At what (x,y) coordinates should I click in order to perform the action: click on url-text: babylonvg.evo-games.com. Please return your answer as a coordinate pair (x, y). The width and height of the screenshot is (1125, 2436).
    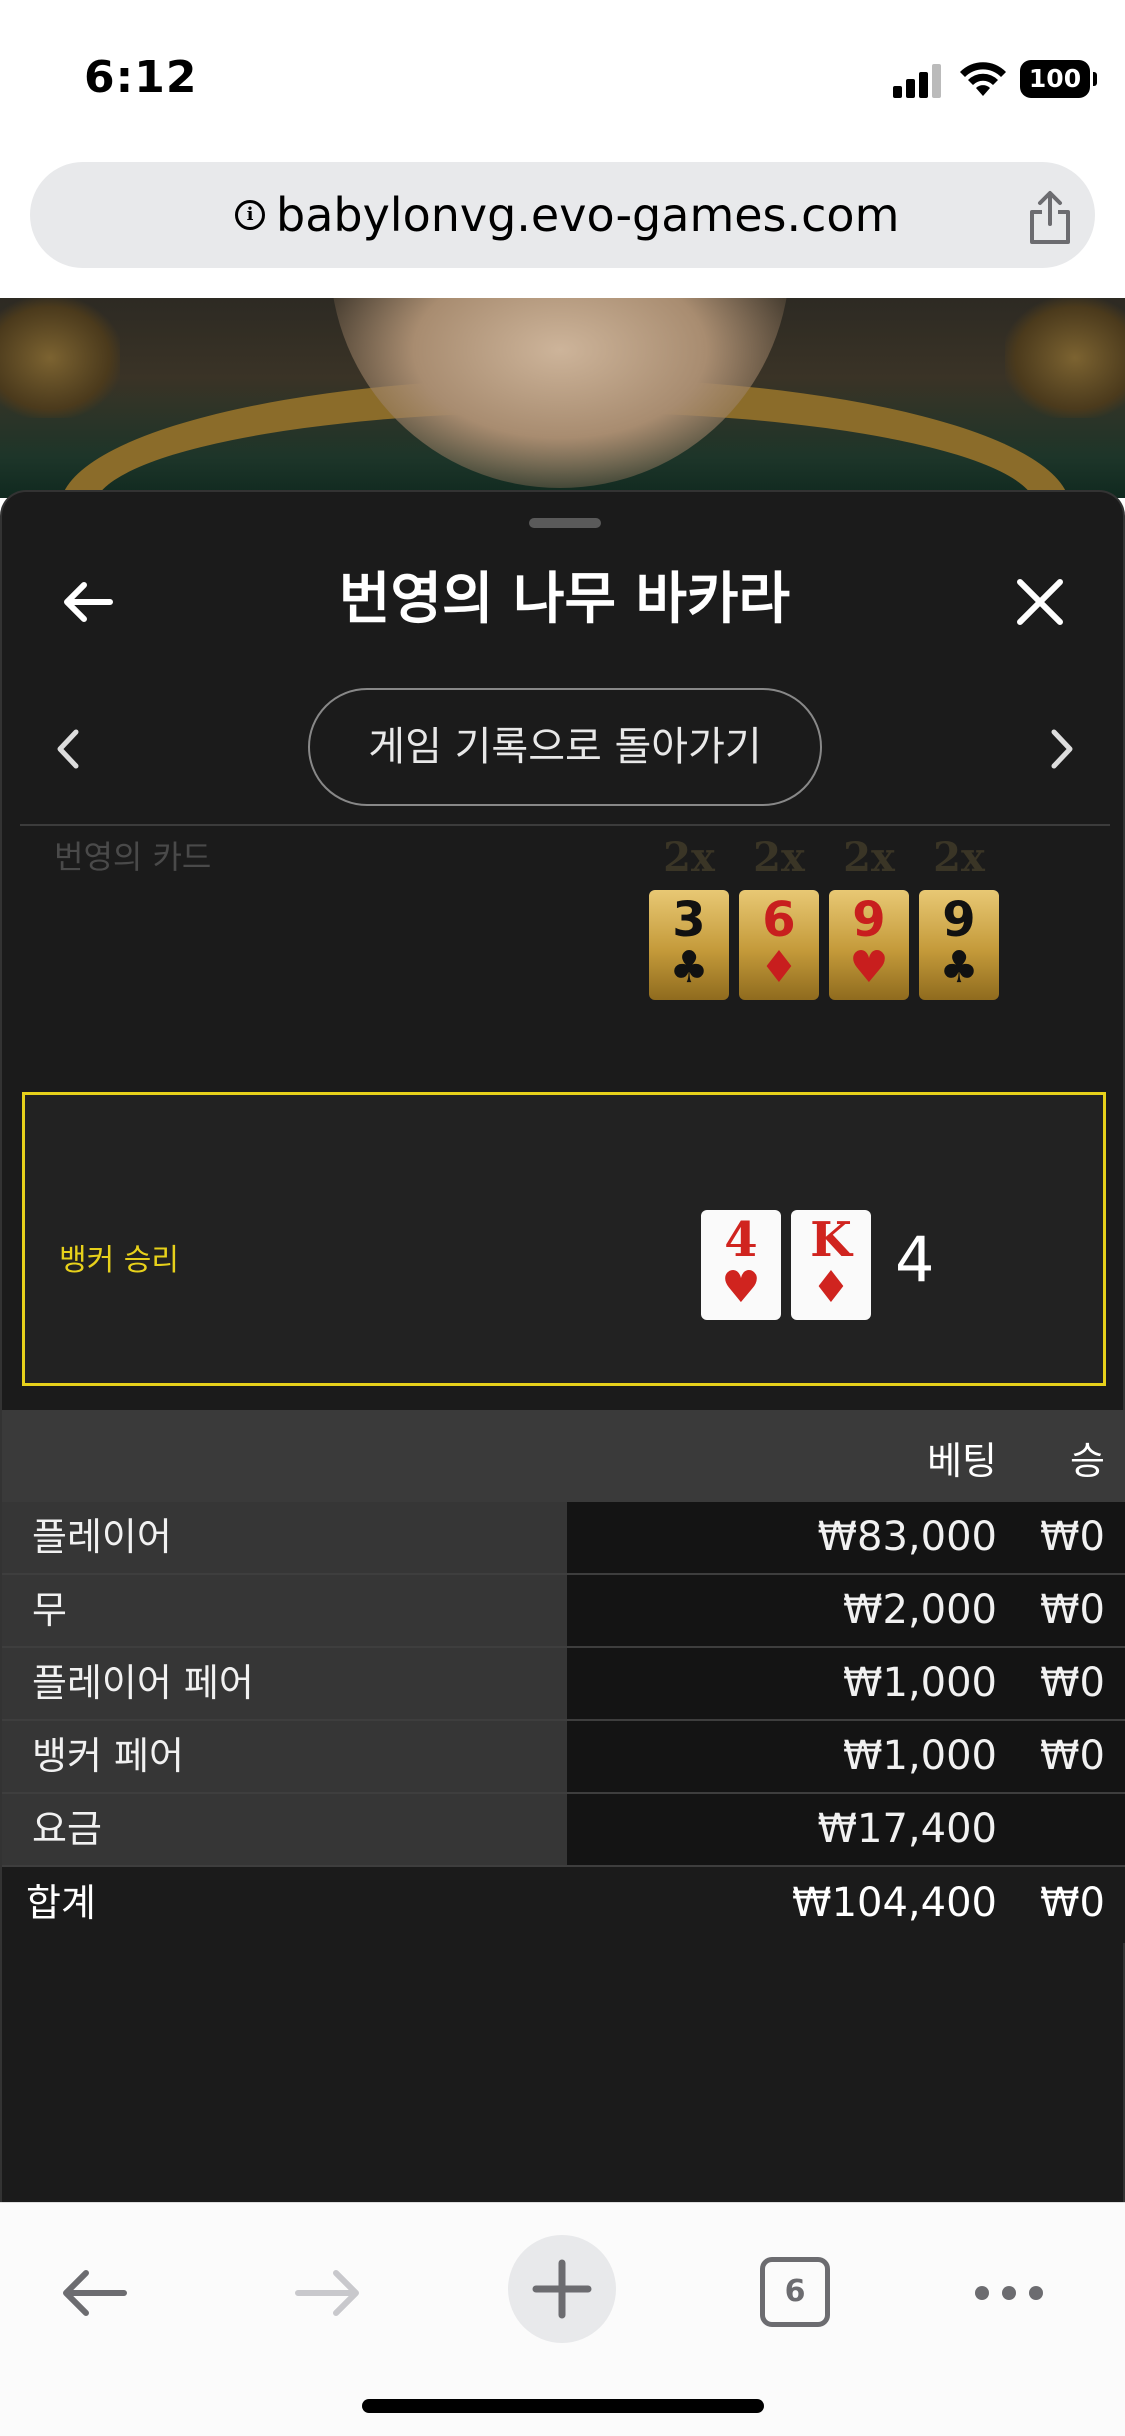
    Looking at the image, I should click on (587, 215).